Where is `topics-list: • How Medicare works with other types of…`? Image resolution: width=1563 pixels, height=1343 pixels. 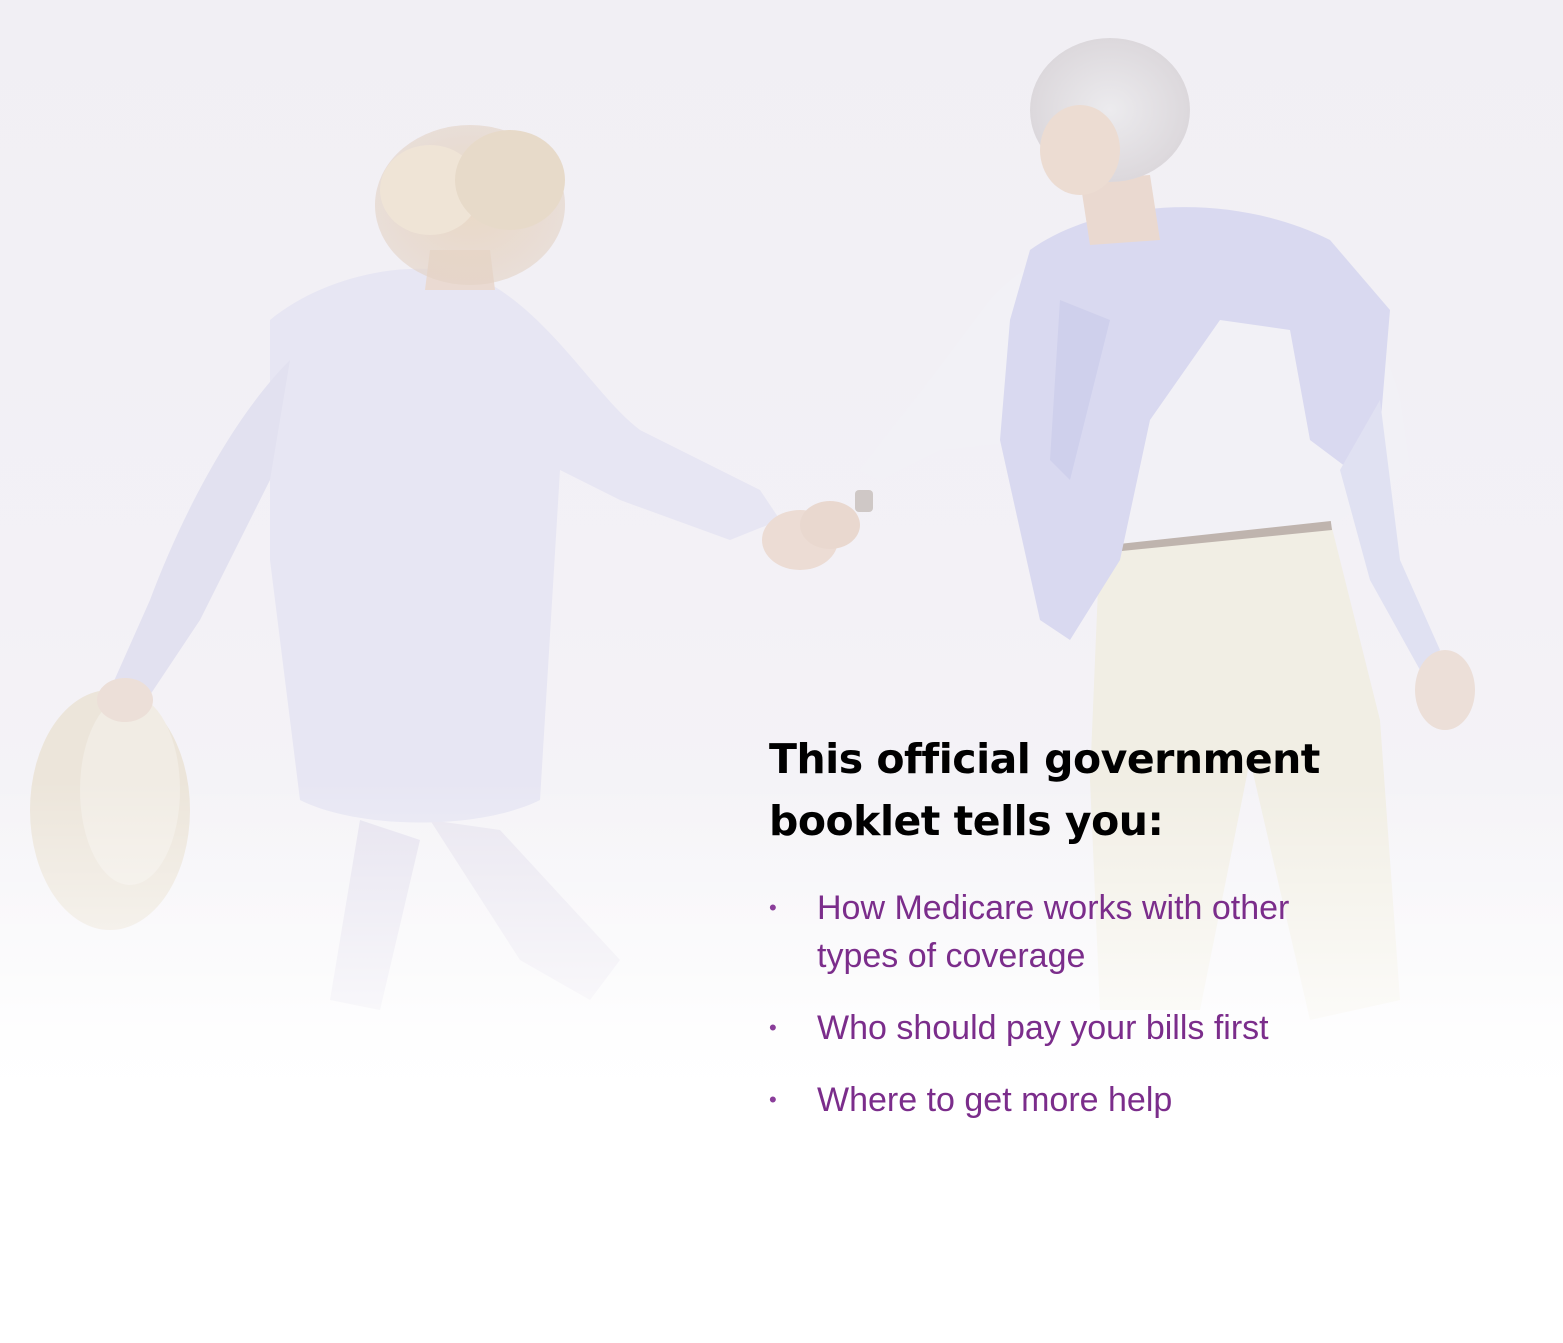 topics-list: • How Medicare works with other types of… is located at coordinates (1129, 1016).